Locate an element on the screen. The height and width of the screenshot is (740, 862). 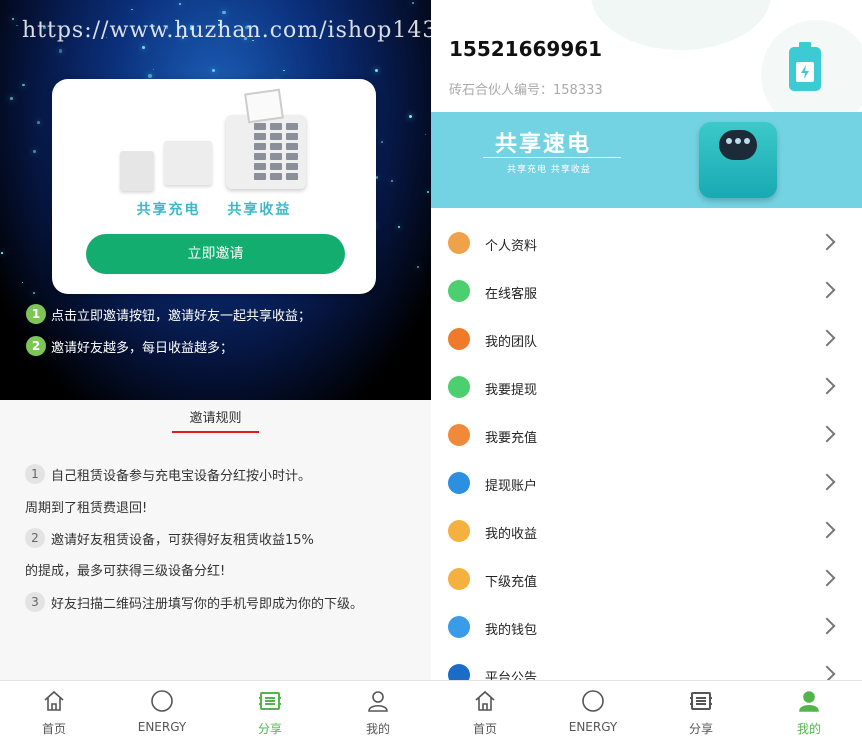
recharge-icon is located at coordinates (459, 435).